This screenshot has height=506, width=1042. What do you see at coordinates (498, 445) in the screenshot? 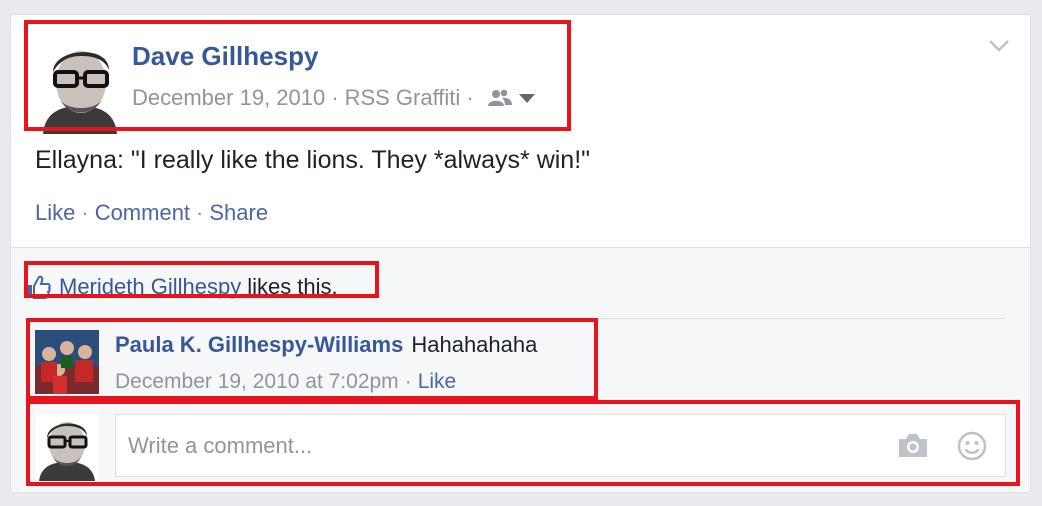
I see `comment-input` at bounding box center [498, 445].